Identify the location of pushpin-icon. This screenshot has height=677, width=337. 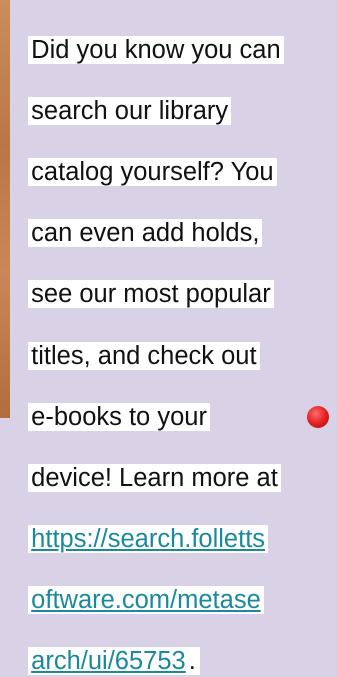
(318, 417).